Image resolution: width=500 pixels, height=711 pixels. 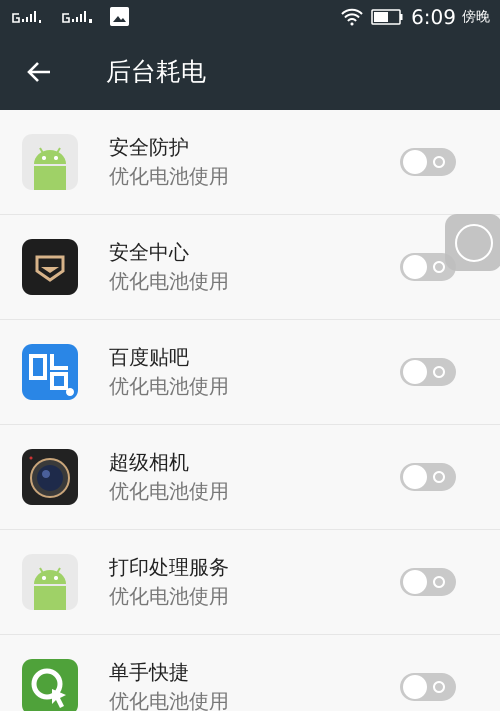 What do you see at coordinates (169, 567) in the screenshot?
I see `app-name: 打印处理服务` at bounding box center [169, 567].